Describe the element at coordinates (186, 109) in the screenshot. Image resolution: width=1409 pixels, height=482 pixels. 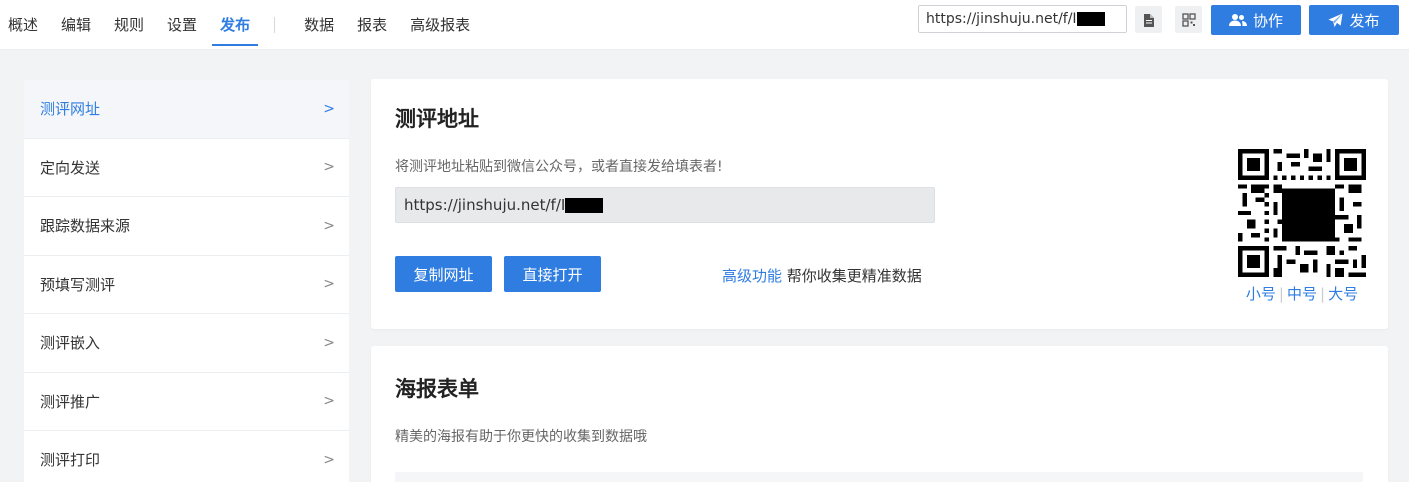
I see `sidebar-item-url: 测评网址 >` at that location.